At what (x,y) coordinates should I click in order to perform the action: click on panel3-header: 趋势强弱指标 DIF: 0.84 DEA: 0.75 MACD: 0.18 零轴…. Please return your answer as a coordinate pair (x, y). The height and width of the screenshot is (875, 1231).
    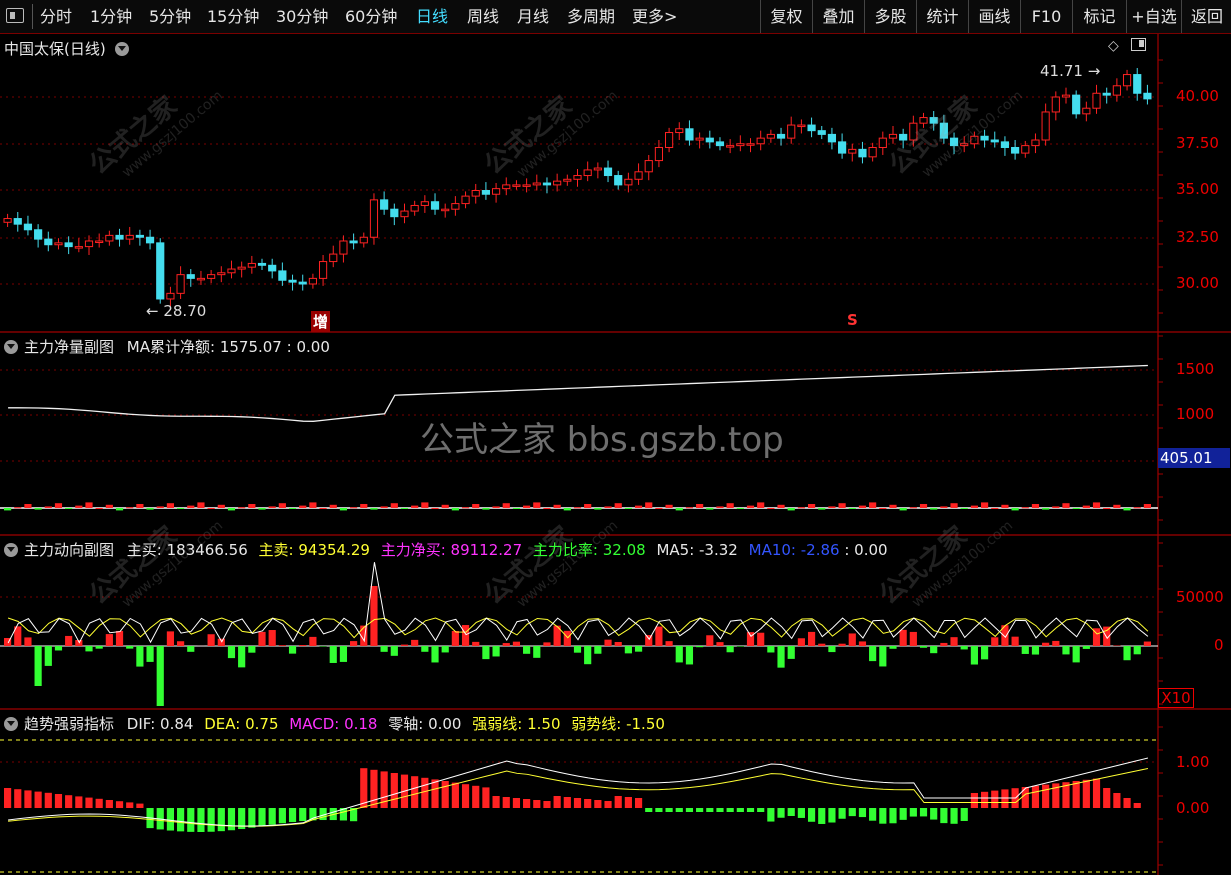
    Looking at the image, I should click on (334, 723).